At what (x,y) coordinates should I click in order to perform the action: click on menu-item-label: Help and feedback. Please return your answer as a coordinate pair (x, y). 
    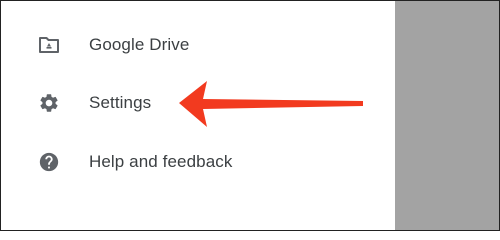
    Looking at the image, I should click on (161, 161).